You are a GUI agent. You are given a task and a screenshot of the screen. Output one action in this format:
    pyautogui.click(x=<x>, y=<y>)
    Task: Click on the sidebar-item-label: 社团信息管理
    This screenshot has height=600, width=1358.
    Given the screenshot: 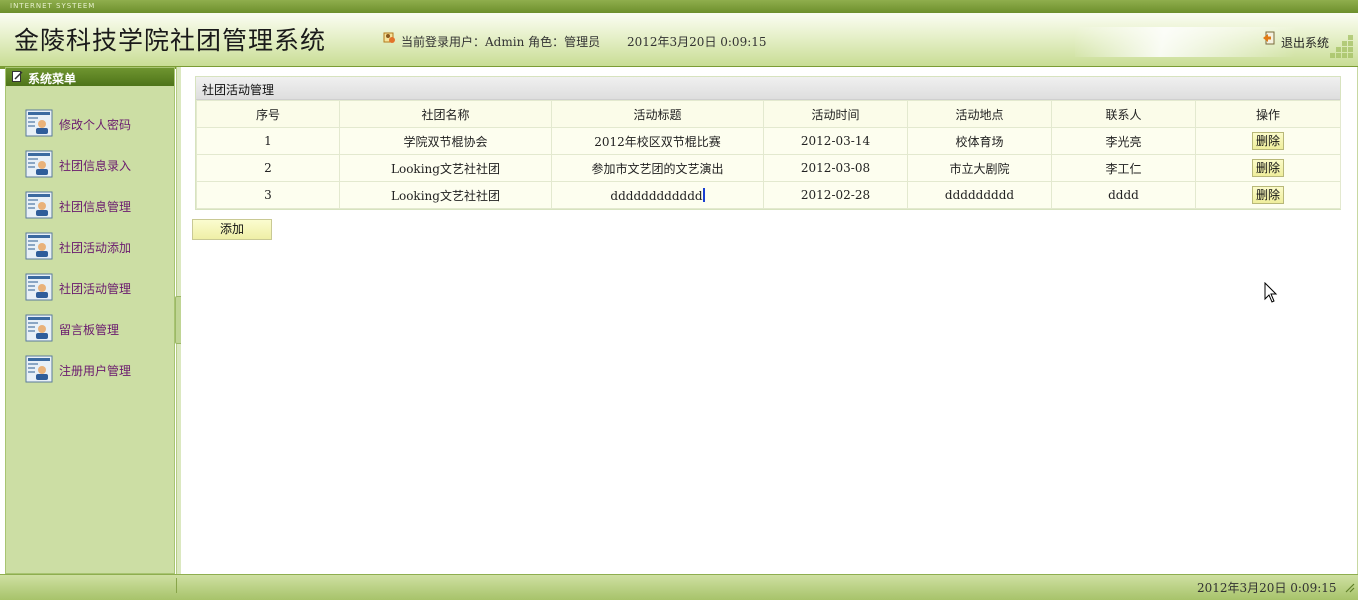 What is the action you would take?
    pyautogui.click(x=95, y=207)
    